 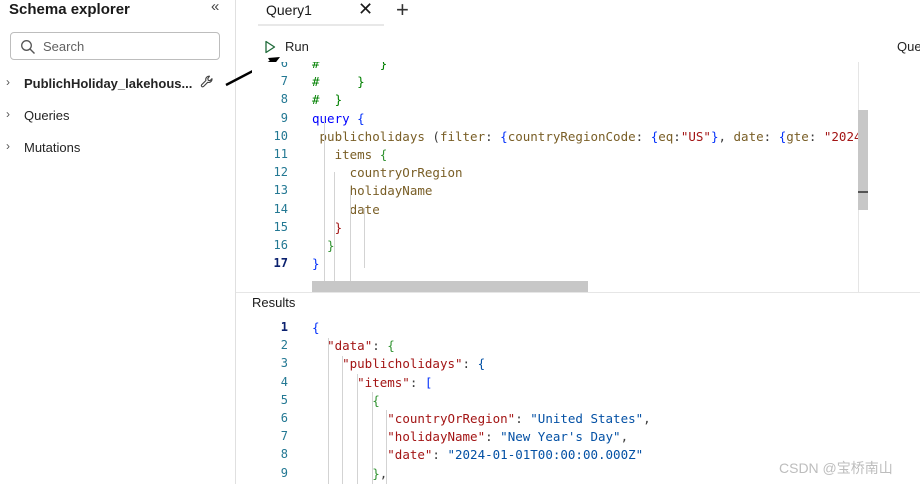 I want to click on code-token: [, so click(x=428, y=382).